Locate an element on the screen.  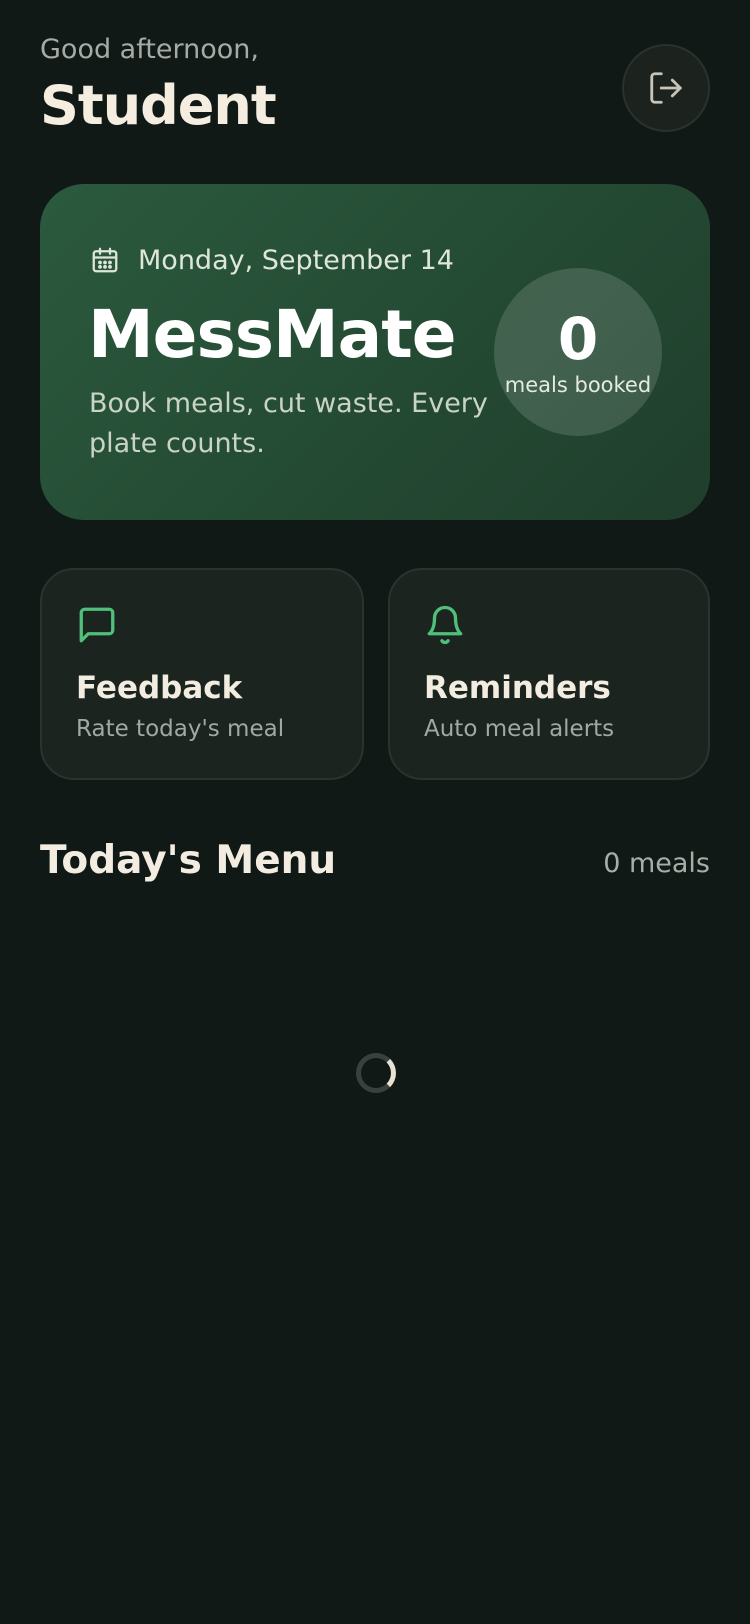
reminders-card: Reminders Auto meal alerts is located at coordinates (549, 674).